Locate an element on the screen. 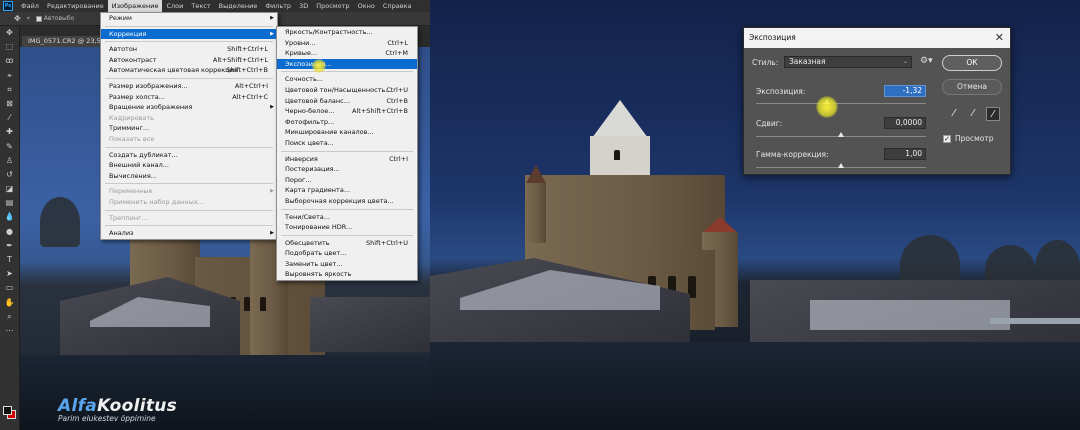  gamma-slider-thumb is located at coordinates (841, 165).